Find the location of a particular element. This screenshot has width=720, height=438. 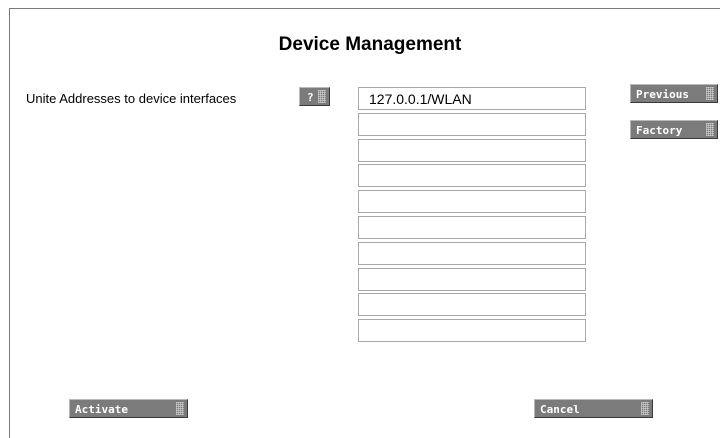

factory-button: Factory is located at coordinates (674, 129).